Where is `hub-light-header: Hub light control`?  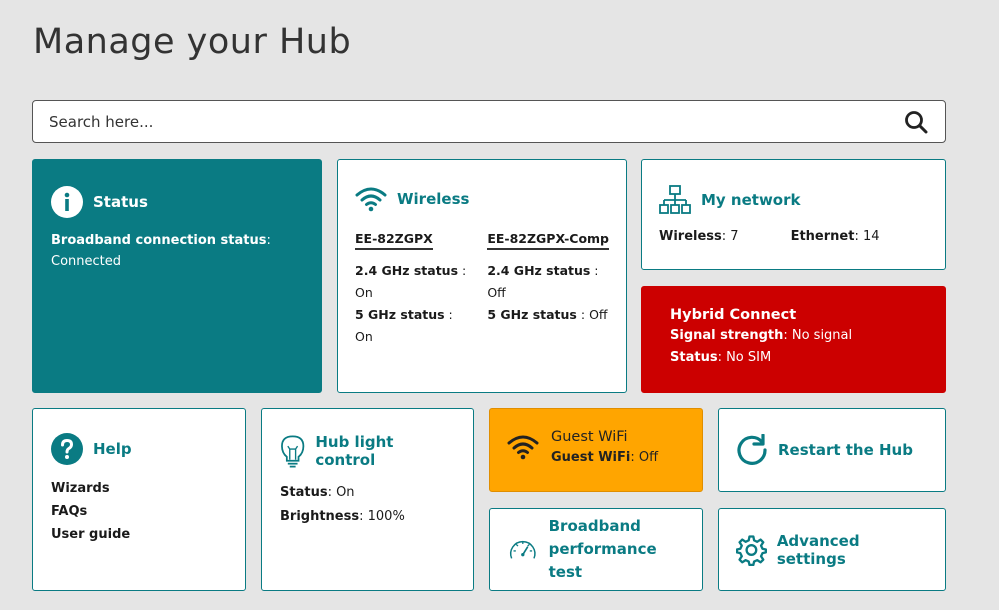
hub-light-header: Hub light control is located at coordinates (367, 451).